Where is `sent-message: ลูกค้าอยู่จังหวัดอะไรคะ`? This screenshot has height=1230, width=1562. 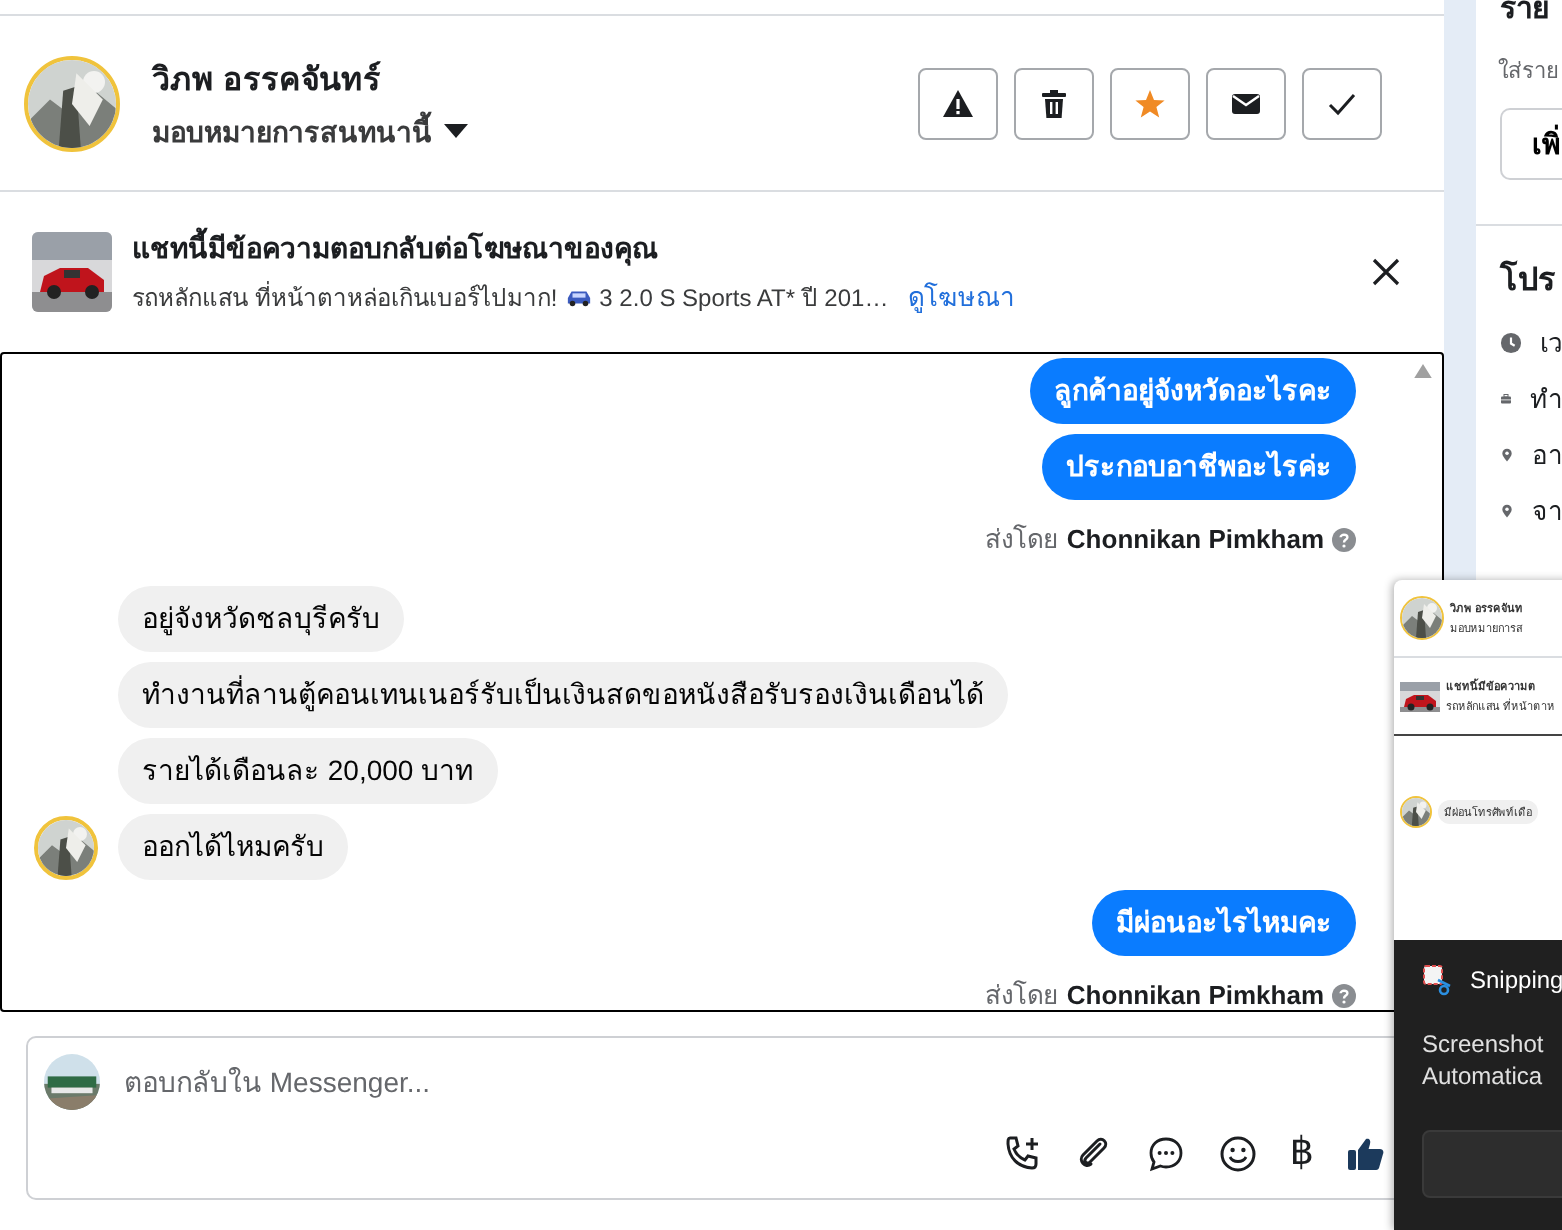
sent-message: ลูกค้าอยู่จังหวัดอะไรคะ is located at coordinates (1193, 391).